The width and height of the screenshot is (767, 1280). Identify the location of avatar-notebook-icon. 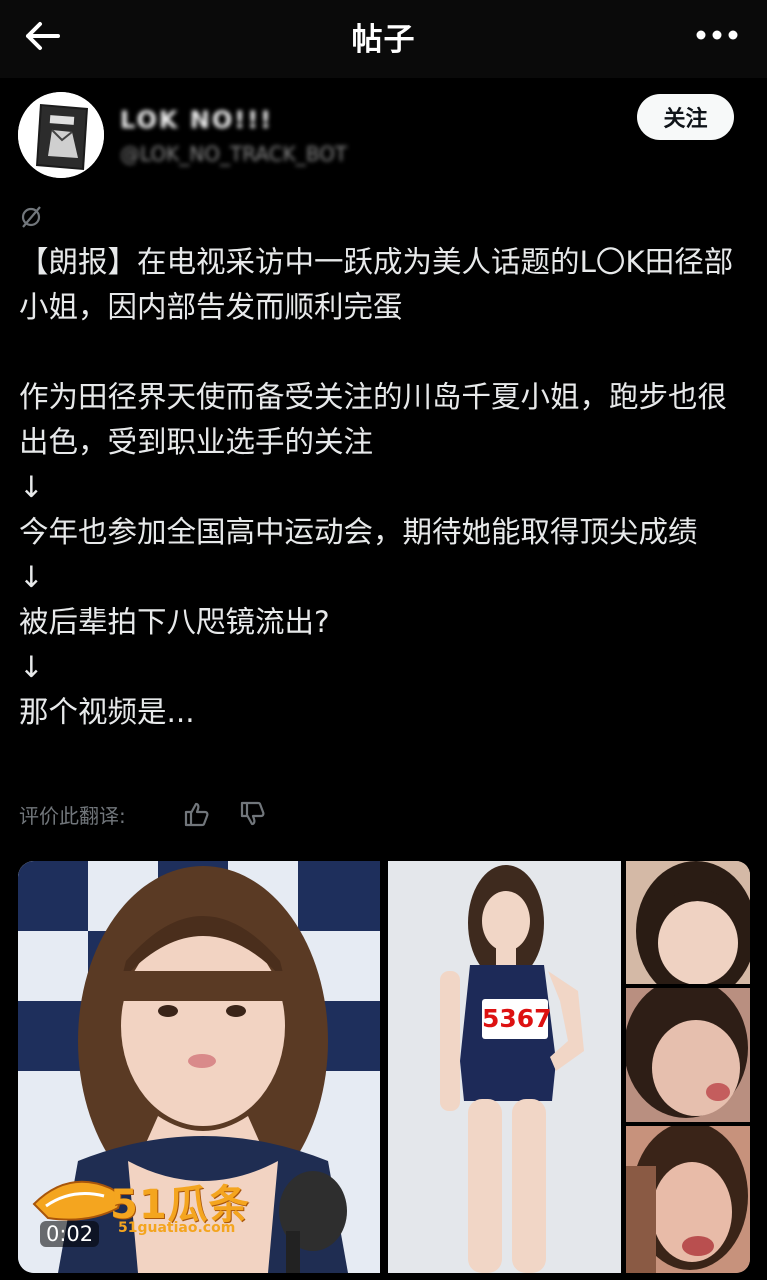
(61, 135).